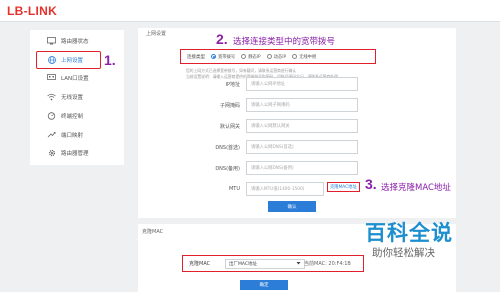 This screenshot has width=500, height=292. I want to click on connection-type-label: 连接类型, so click(196, 57).